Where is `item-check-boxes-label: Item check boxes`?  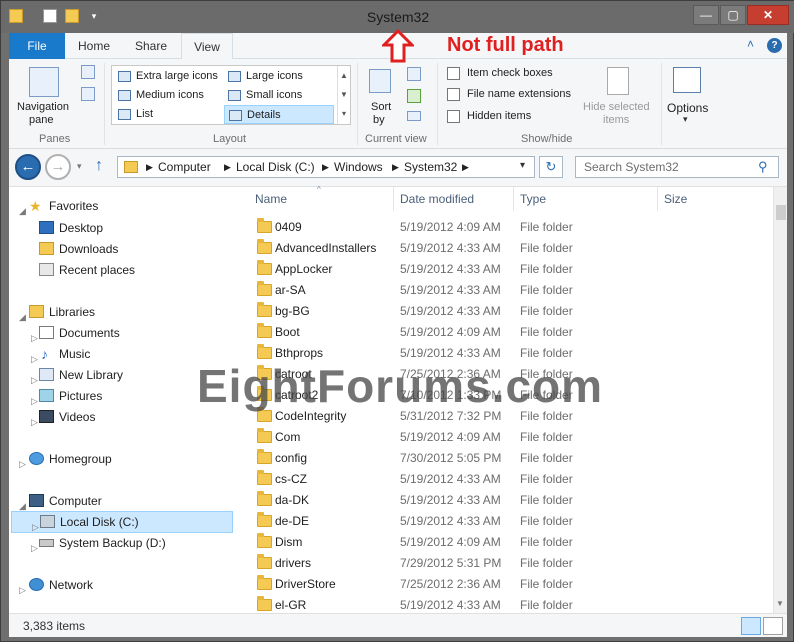 item-check-boxes-label: Item check boxes is located at coordinates (510, 73).